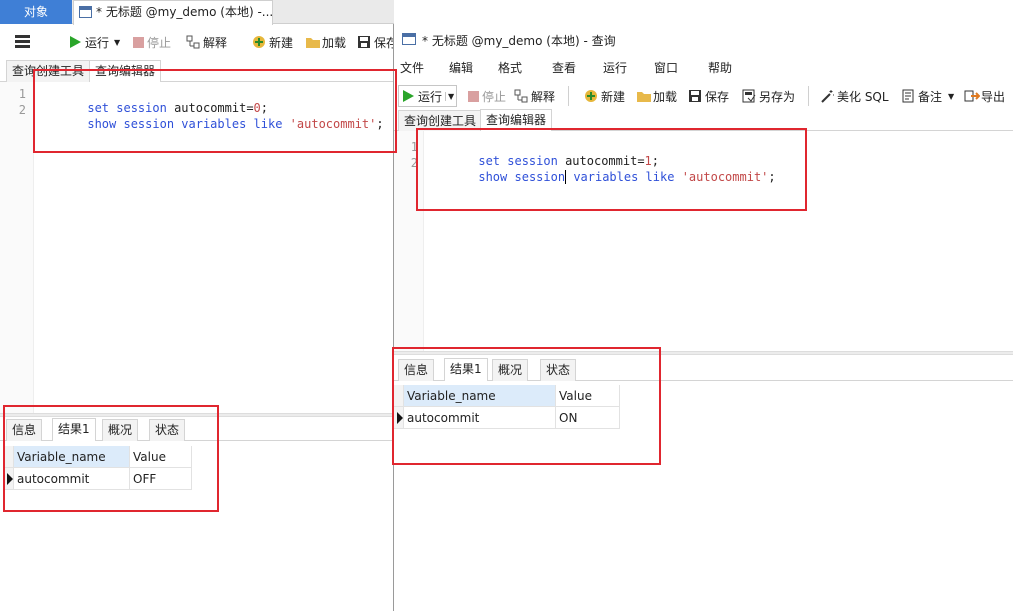  I want to click on left-toolbar: 运行 ▼ 停止 解释 新建 加载 保存, so click(199, 43).